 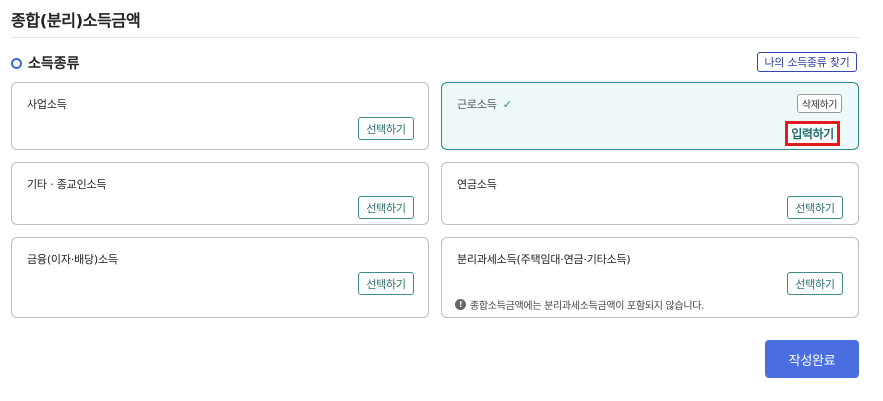 I want to click on card-label-row: 근로소득 ✓, so click(x=484, y=104).